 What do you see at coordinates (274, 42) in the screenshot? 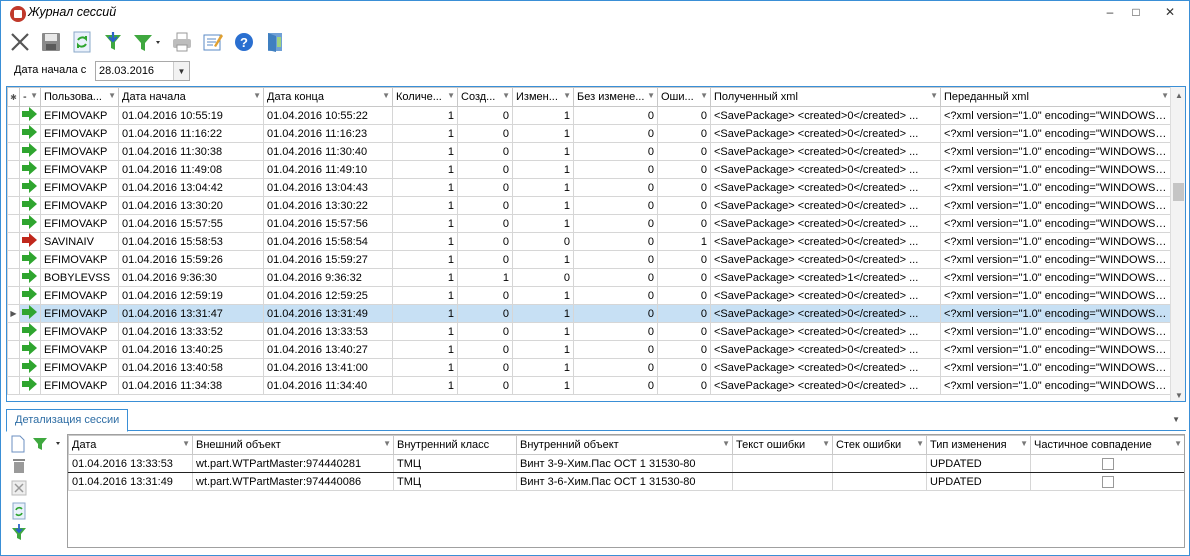
I see `exit-icon` at bounding box center [274, 42].